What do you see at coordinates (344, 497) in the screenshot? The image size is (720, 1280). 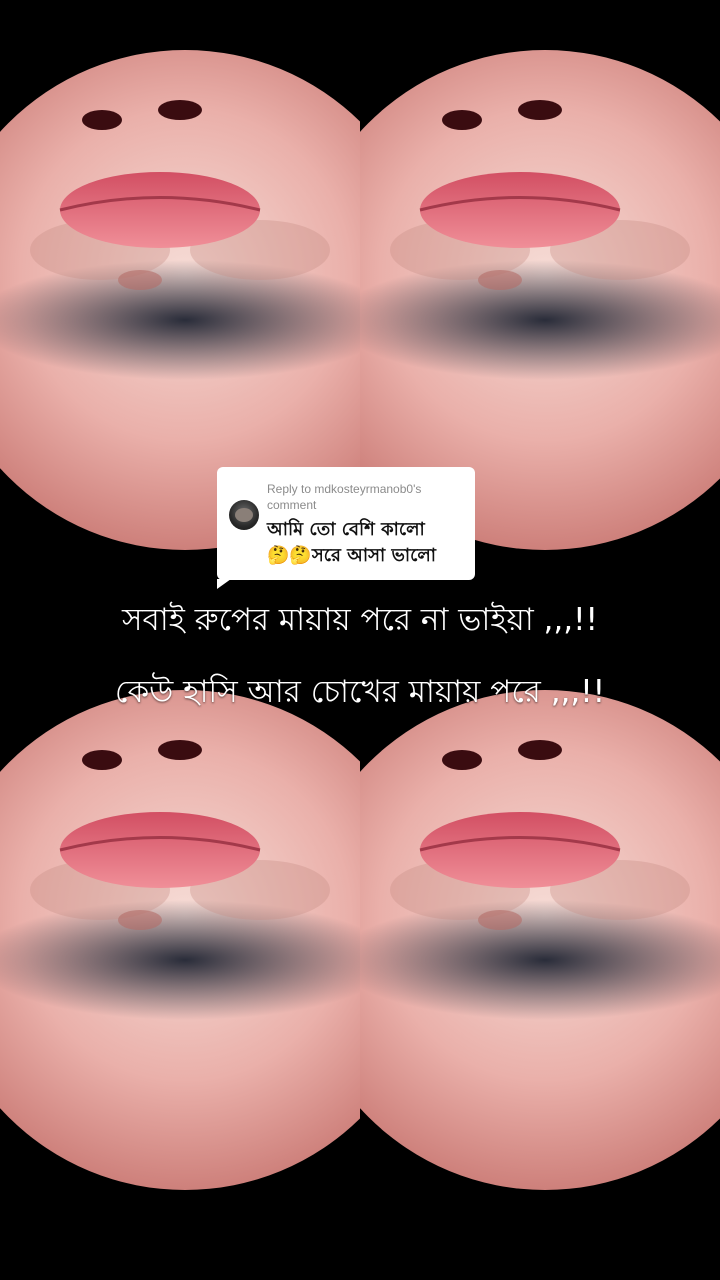 I see `reply-to-label: Reply to mdkosteyrmanob0's comment` at bounding box center [344, 497].